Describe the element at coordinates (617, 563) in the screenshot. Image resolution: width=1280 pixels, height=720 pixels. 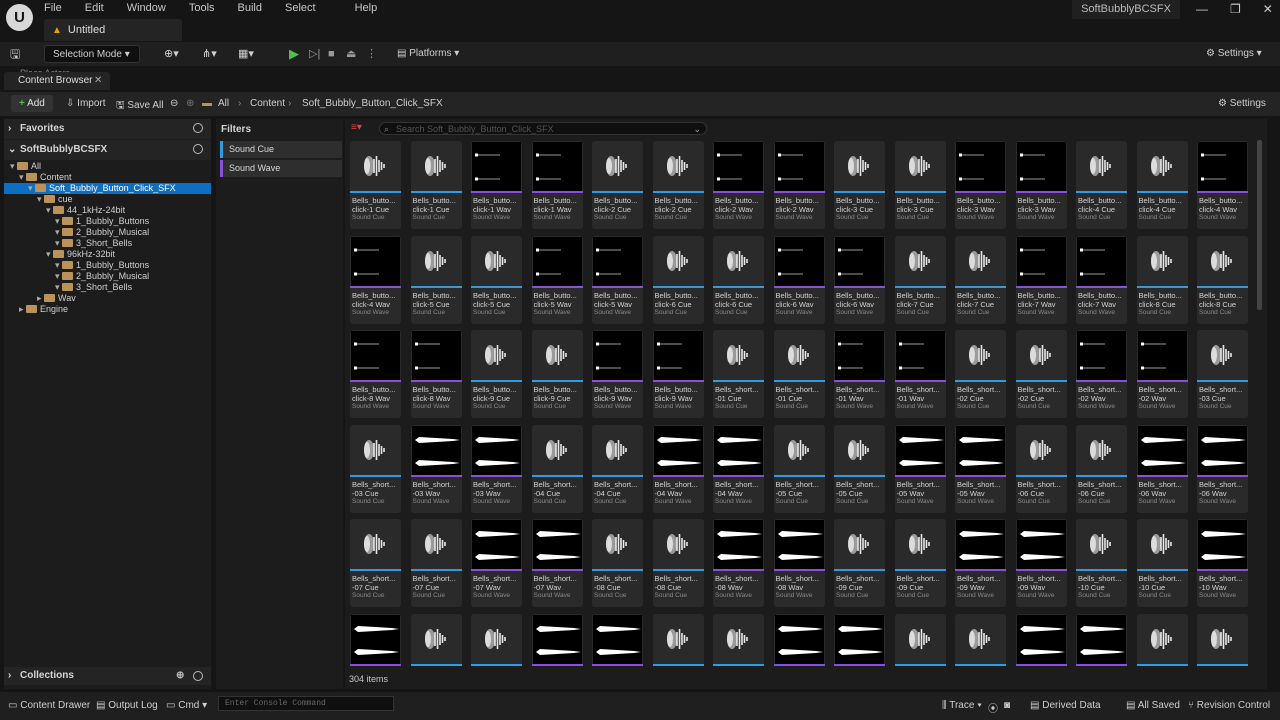
I see `asset-tile: Bells_short... -08 Cue Sound Cue` at that location.